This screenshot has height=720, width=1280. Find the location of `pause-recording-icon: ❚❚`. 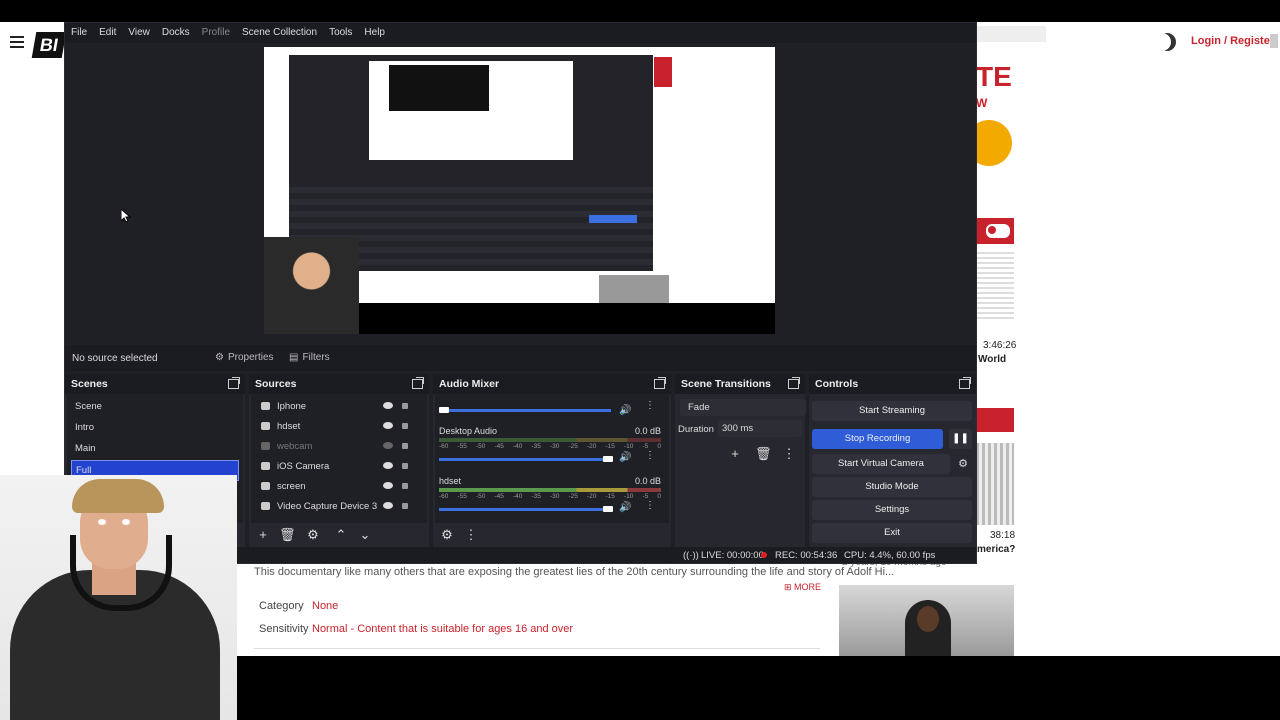

pause-recording-icon: ❚❚ is located at coordinates (960, 439).